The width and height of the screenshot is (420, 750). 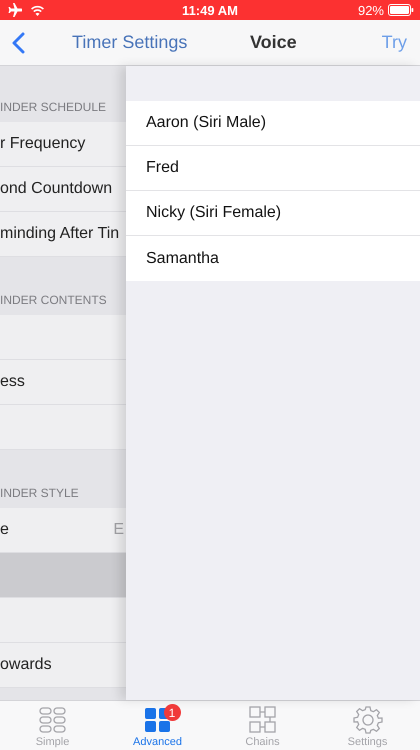 I want to click on badge: 1, so click(x=172, y=712).